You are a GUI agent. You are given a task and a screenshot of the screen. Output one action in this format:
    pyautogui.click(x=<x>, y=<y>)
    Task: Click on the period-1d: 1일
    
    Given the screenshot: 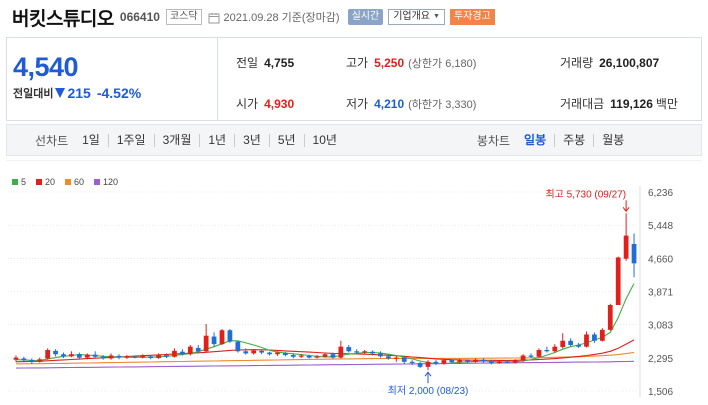 What is the action you would take?
    pyautogui.click(x=91, y=140)
    